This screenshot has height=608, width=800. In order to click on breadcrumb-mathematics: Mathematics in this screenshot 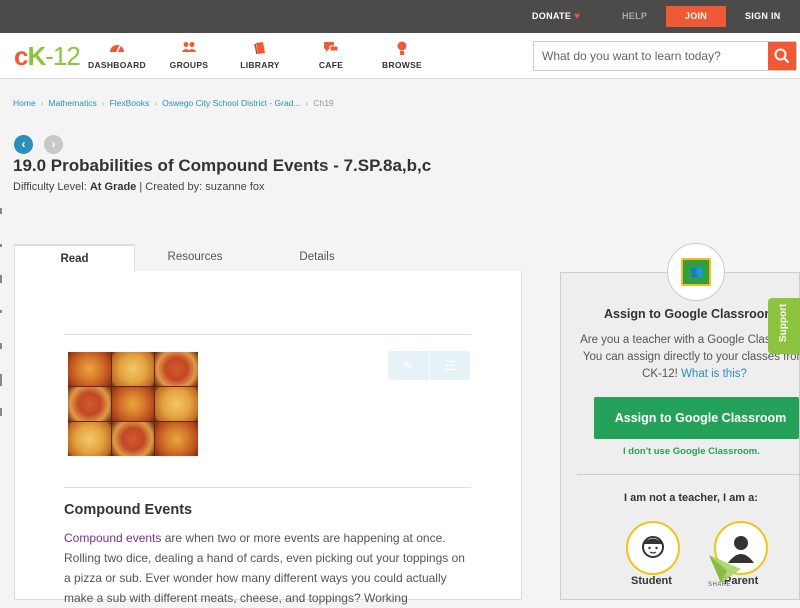, I will do `click(73, 103)`.